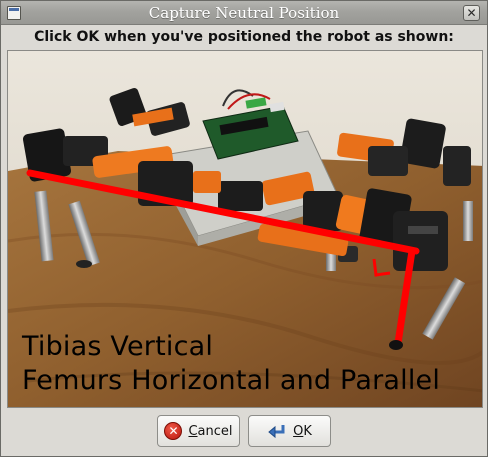 This screenshot has width=488, height=457. Describe the element at coordinates (298, 431) in the screenshot. I see `ok-mnemonic: O` at that location.